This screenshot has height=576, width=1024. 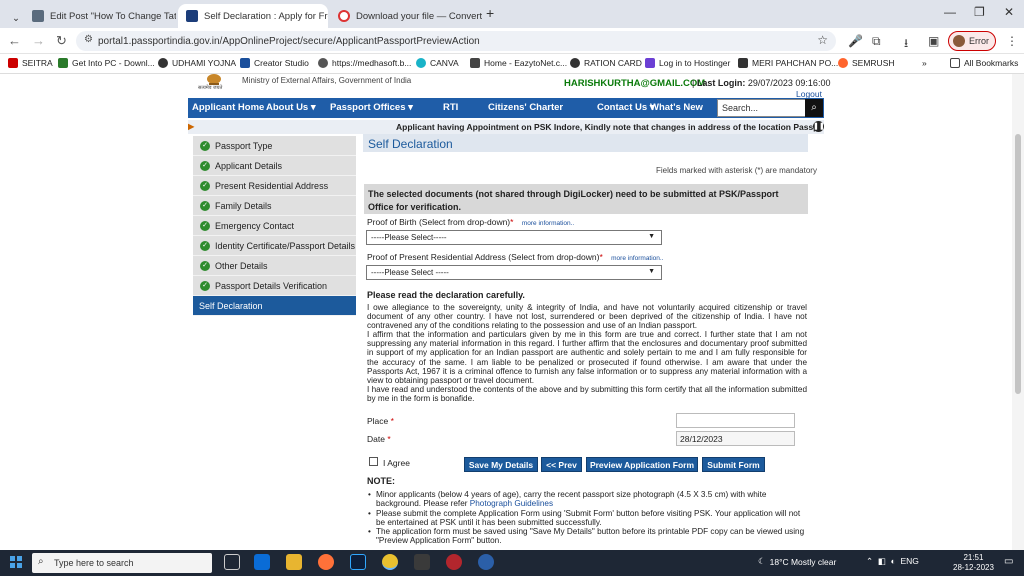 I want to click on forward-icon: →, so click(x=38, y=40).